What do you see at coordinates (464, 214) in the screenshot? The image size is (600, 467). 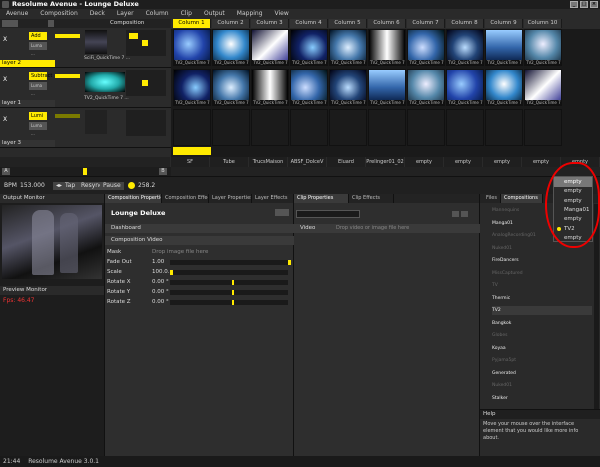 I see `clip-nav-right-icon` at bounding box center [464, 214].